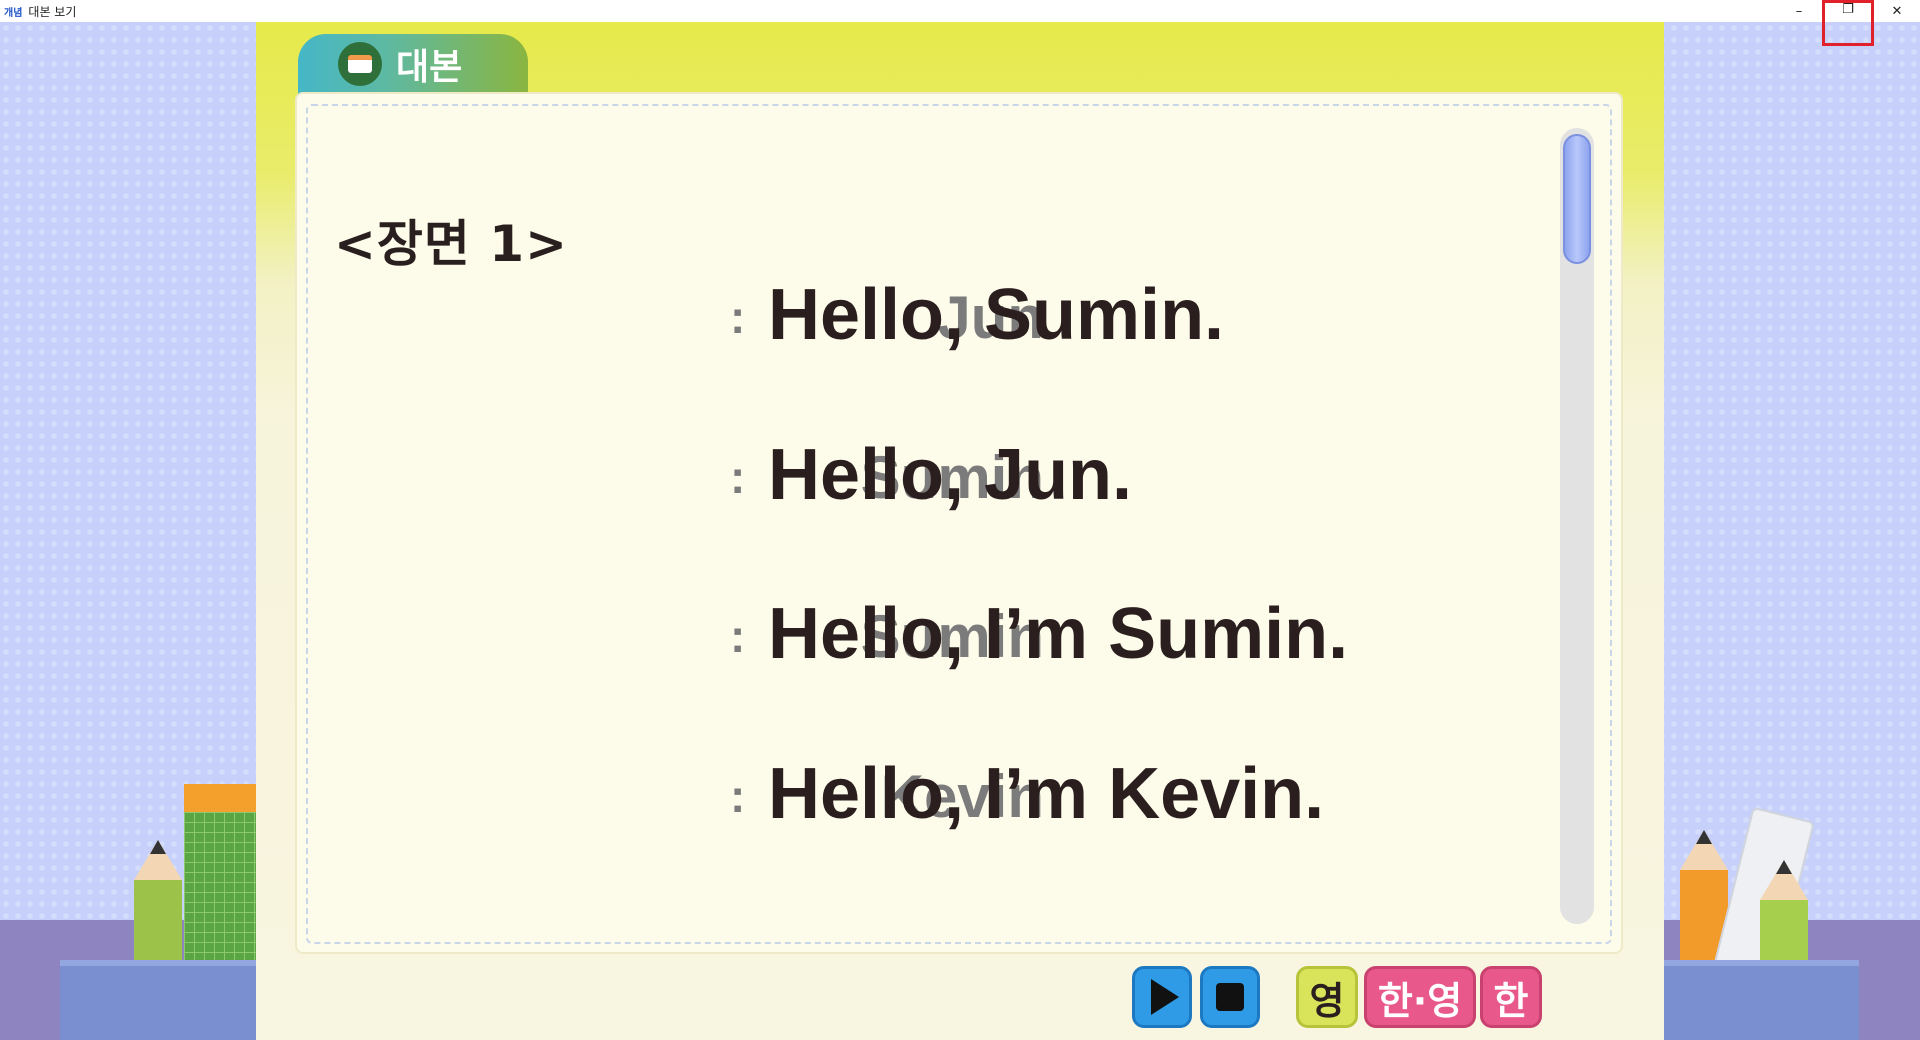 The width and height of the screenshot is (1920, 1040). I want to click on minimize-button: –, so click(1799, 11).